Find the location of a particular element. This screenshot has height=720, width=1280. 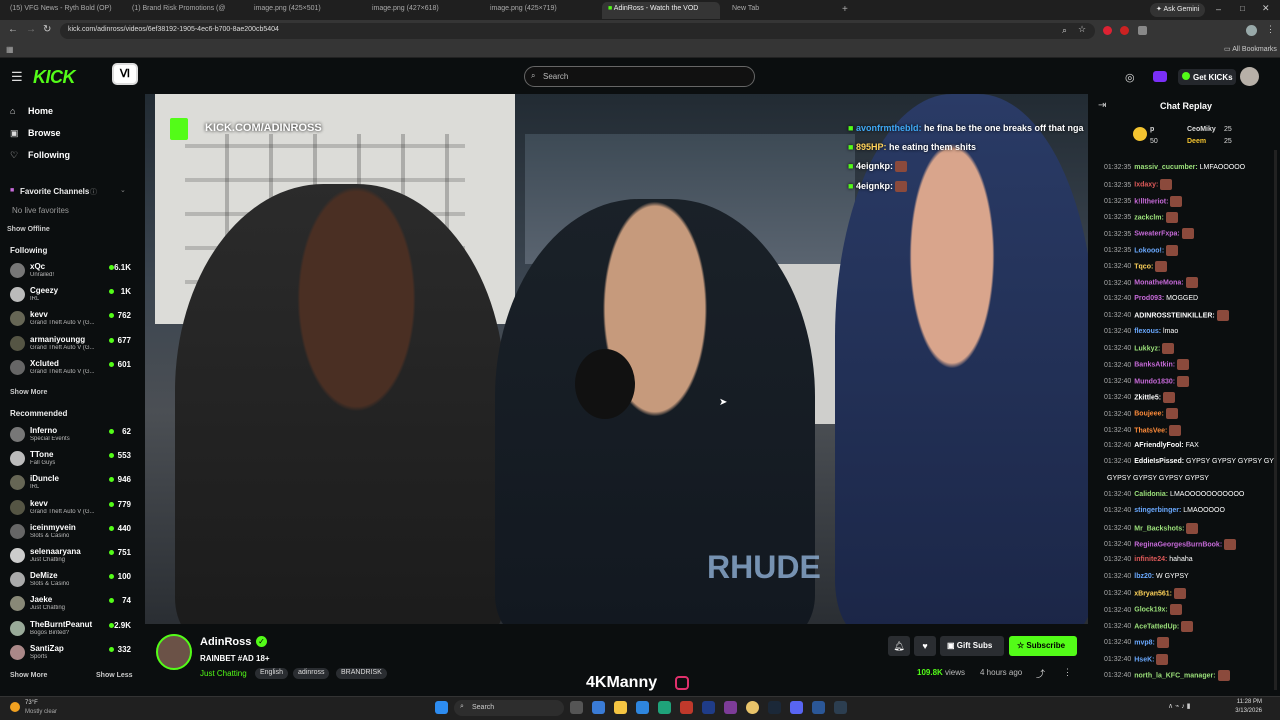

channel-row: TTone Fall Guys 553 is located at coordinates (72, 460).